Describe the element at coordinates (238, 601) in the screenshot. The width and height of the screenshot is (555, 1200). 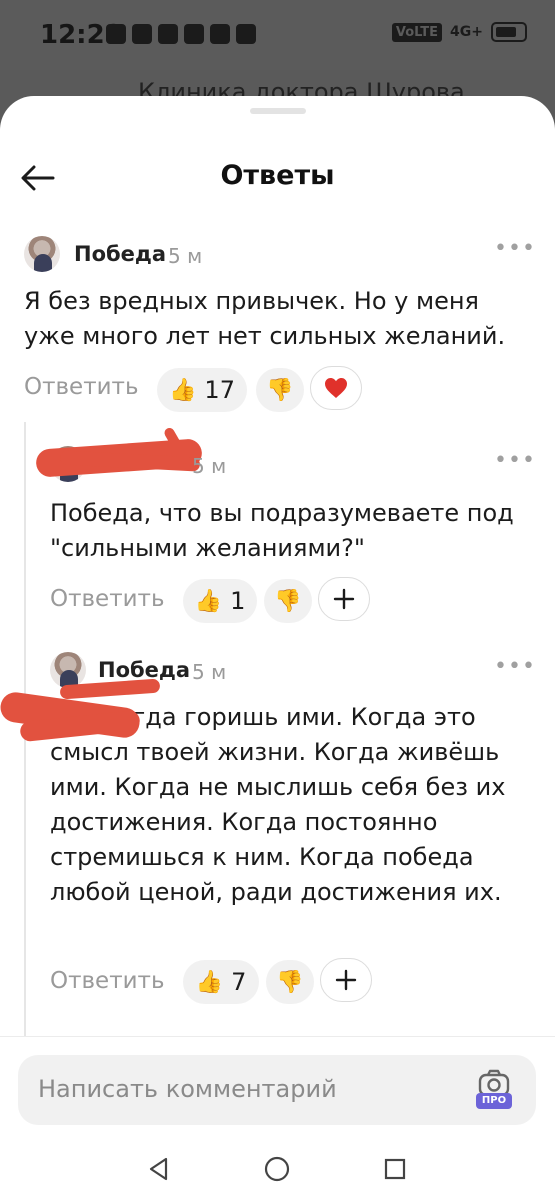
I see `like-count: 1` at that location.